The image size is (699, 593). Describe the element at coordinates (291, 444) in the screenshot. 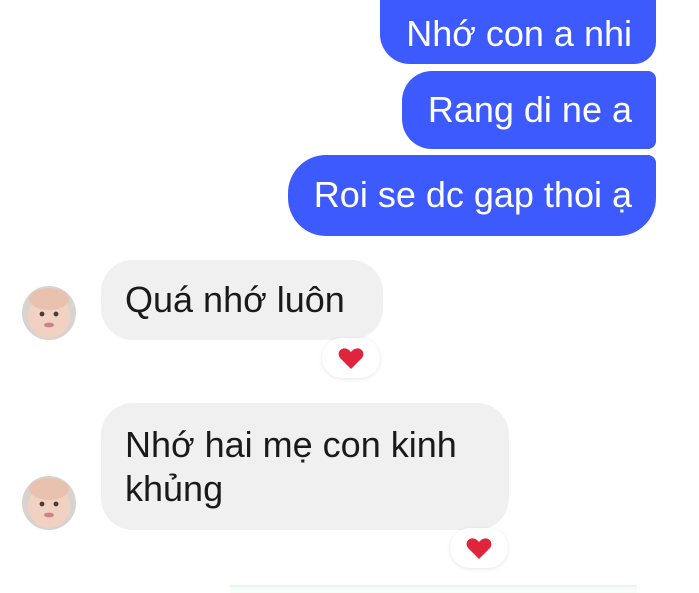

I see `message-text-line: Nhớ hai mẹ con kinh` at that location.